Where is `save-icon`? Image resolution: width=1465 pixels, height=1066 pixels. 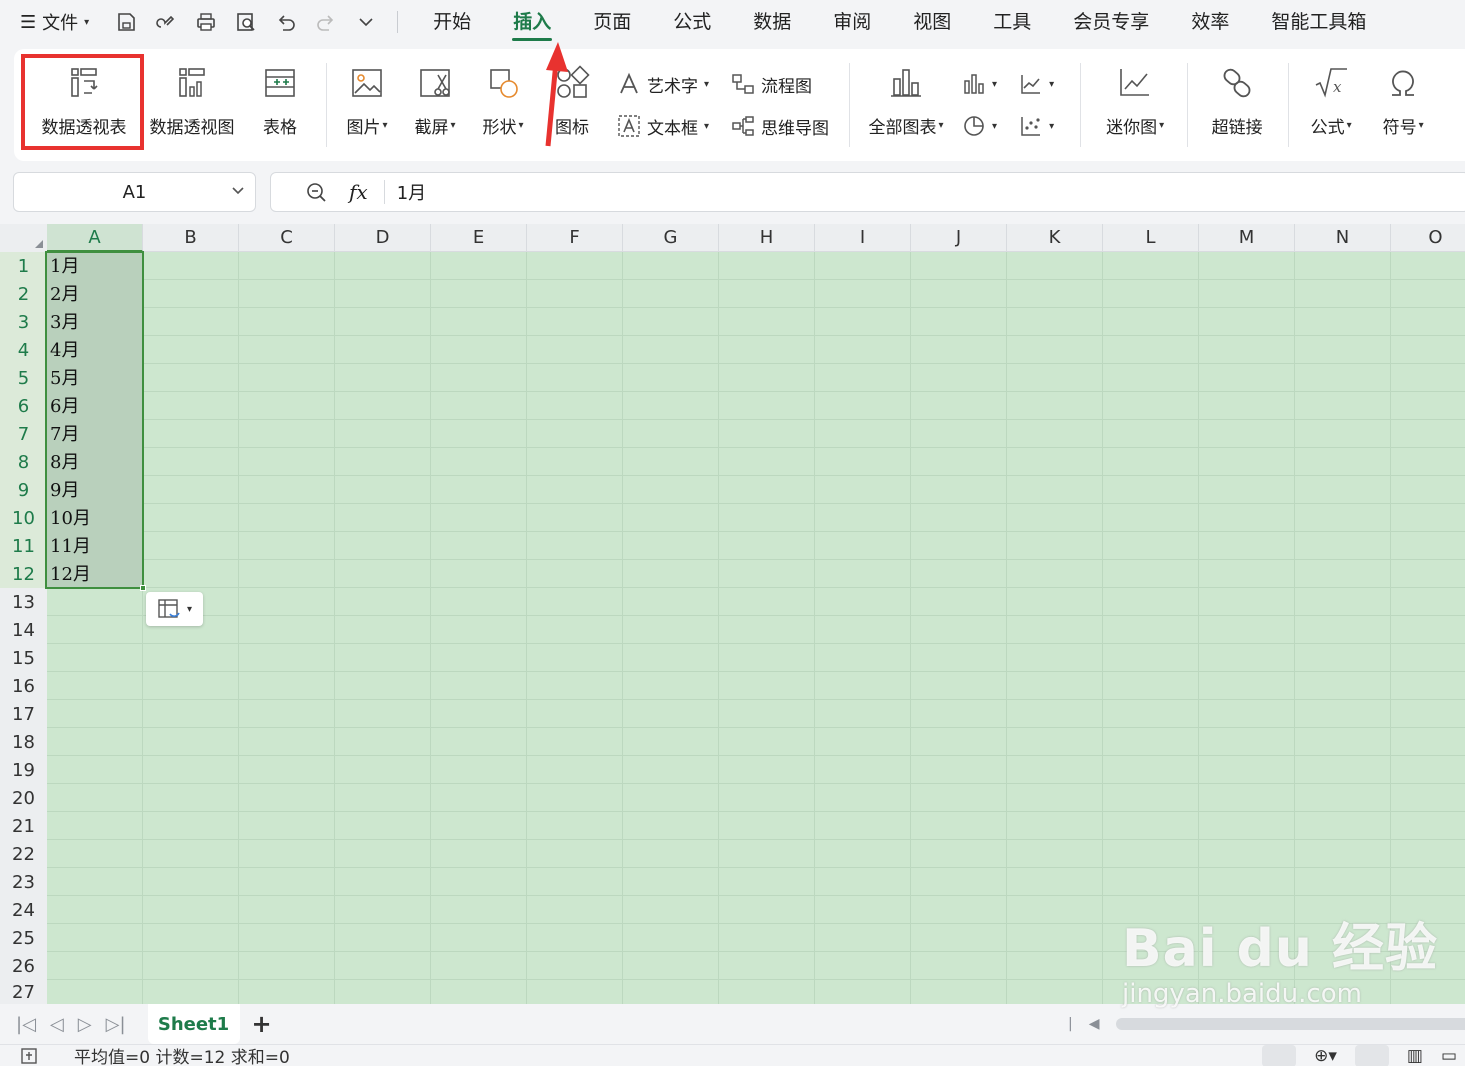
save-icon is located at coordinates (126, 22).